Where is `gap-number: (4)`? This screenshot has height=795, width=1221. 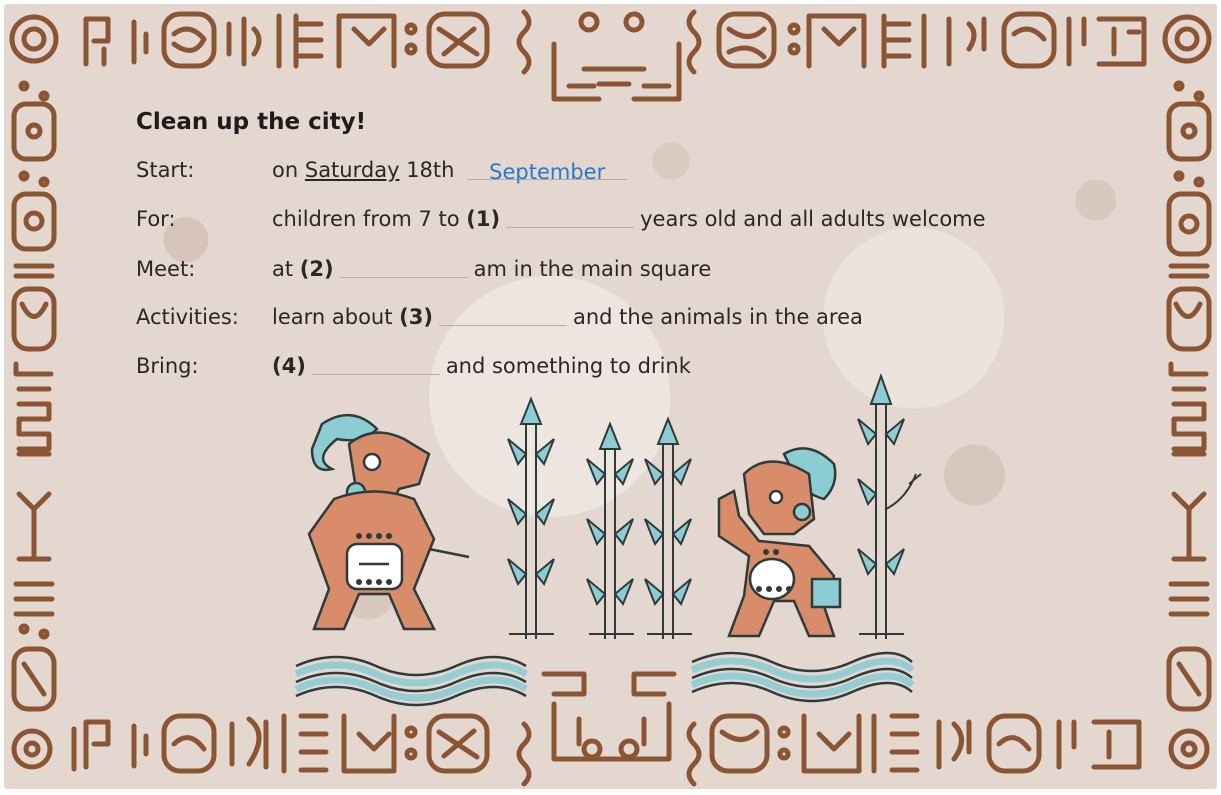
gap-number: (4) is located at coordinates (289, 366).